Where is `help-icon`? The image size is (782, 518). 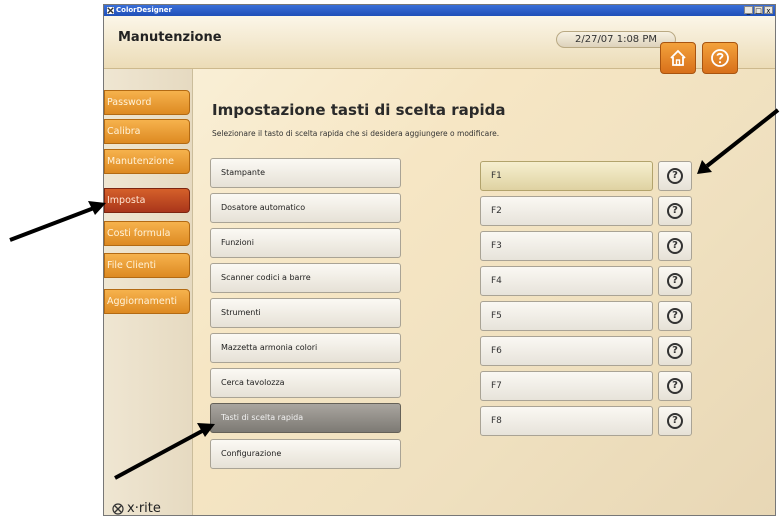
help-icon is located at coordinates (720, 58).